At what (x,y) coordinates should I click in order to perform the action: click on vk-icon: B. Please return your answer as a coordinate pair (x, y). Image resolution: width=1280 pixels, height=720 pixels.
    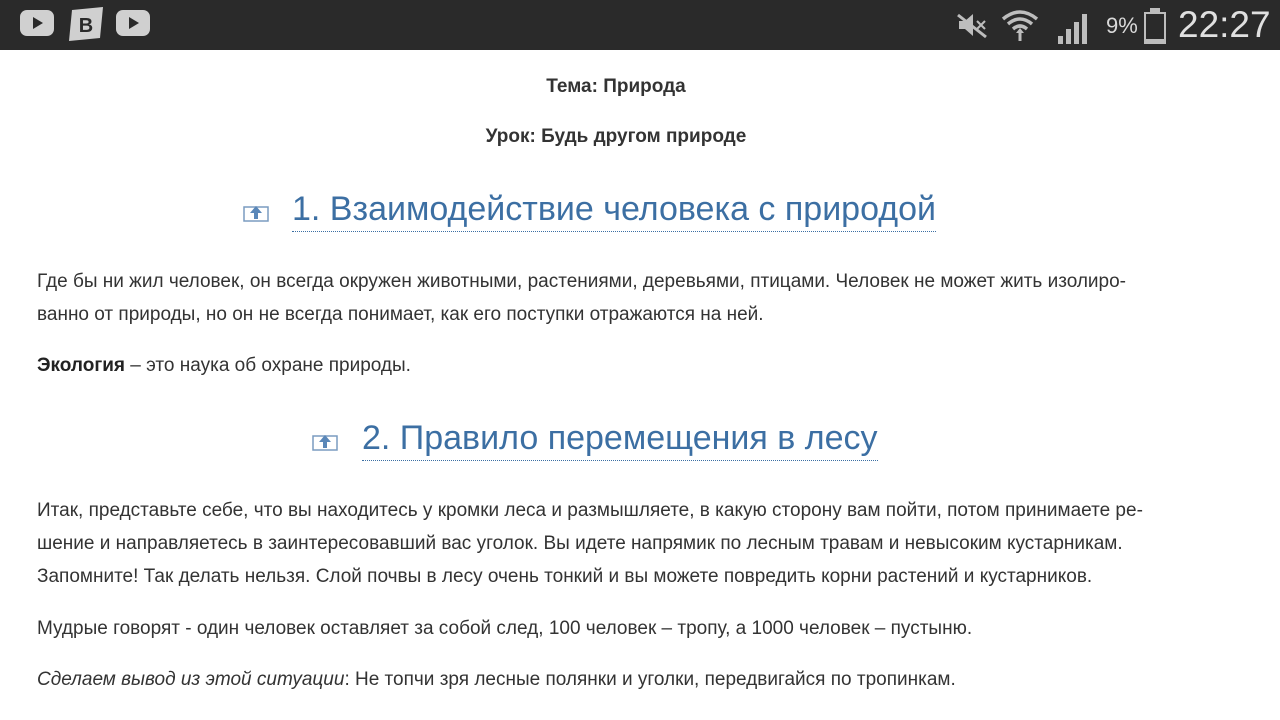
    Looking at the image, I should click on (86, 24).